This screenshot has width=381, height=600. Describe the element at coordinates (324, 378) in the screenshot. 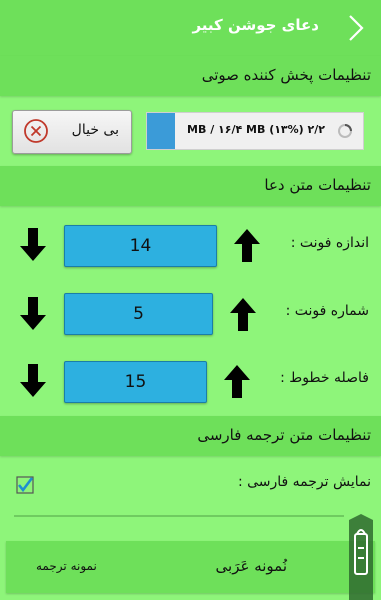

I see `line-spacing-label: فاصله خطوط :` at that location.